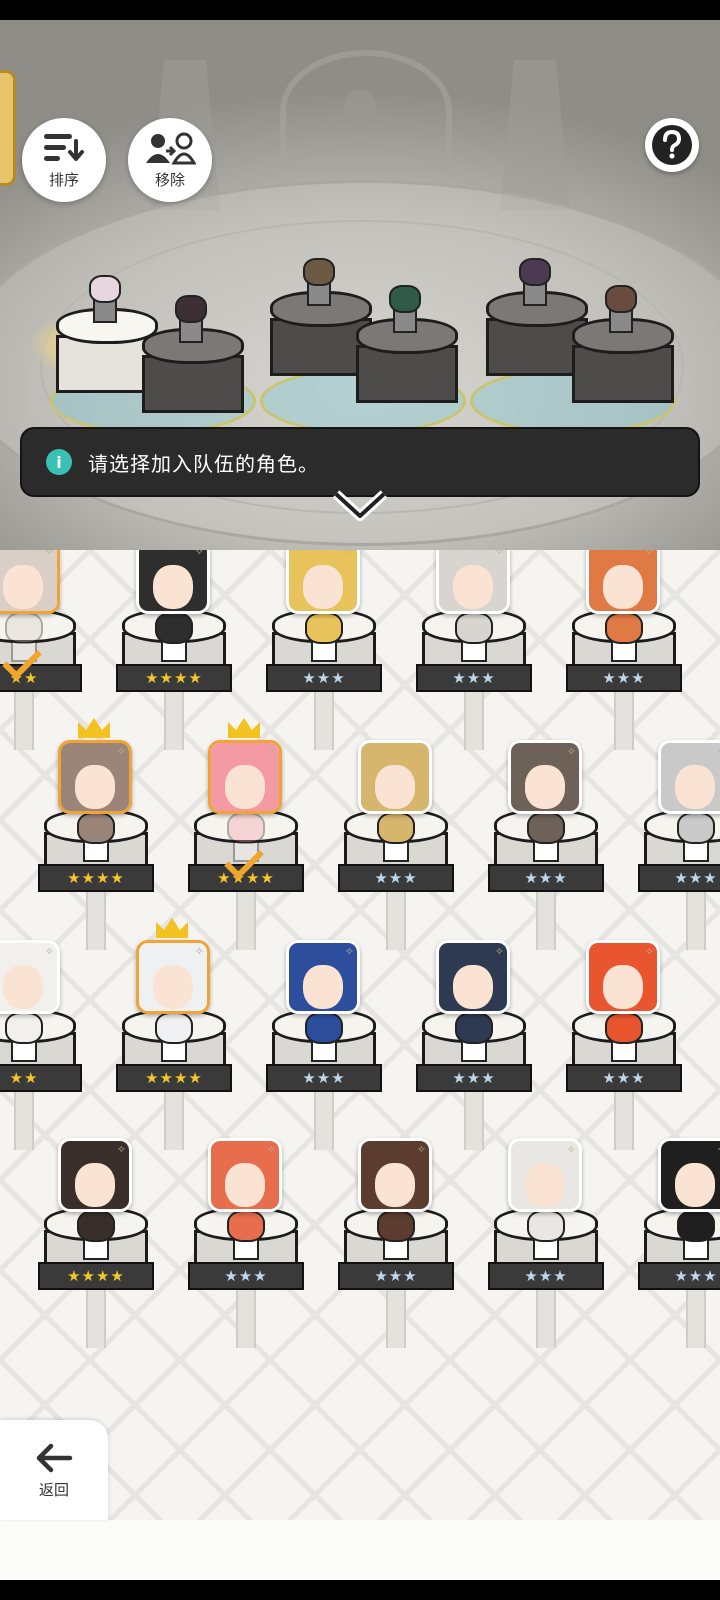 Image resolution: width=720 pixels, height=1600 pixels. I want to click on help-button, so click(672, 145).